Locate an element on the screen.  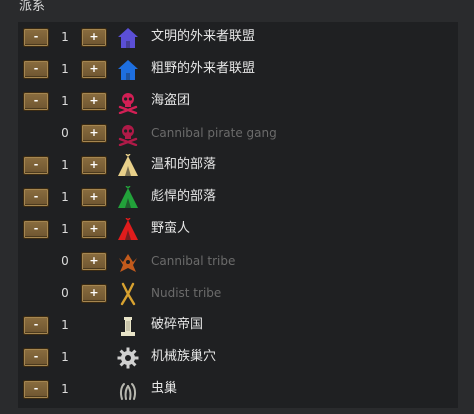
gear-icon is located at coordinates (128, 358).